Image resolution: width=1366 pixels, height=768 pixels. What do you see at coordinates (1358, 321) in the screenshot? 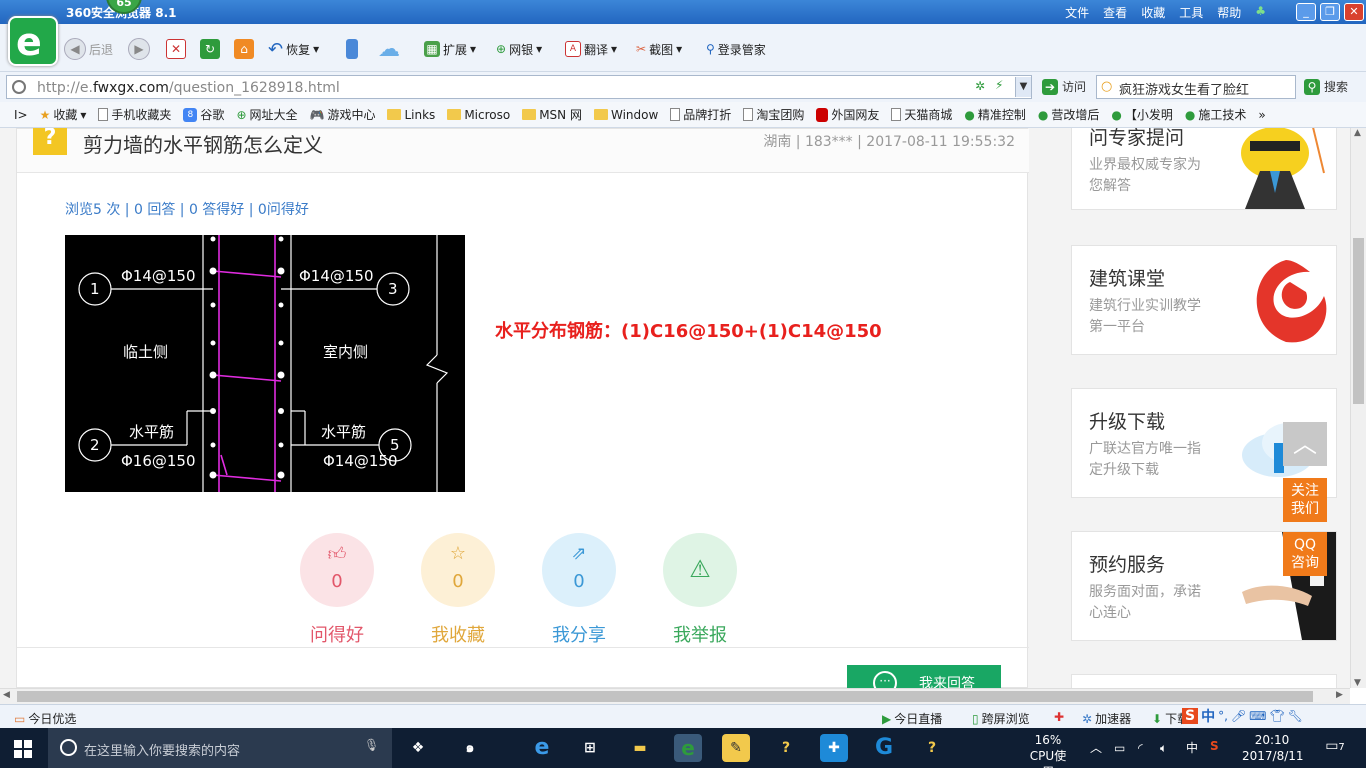
I see `vertical-scroll-thumb` at bounding box center [1358, 321].